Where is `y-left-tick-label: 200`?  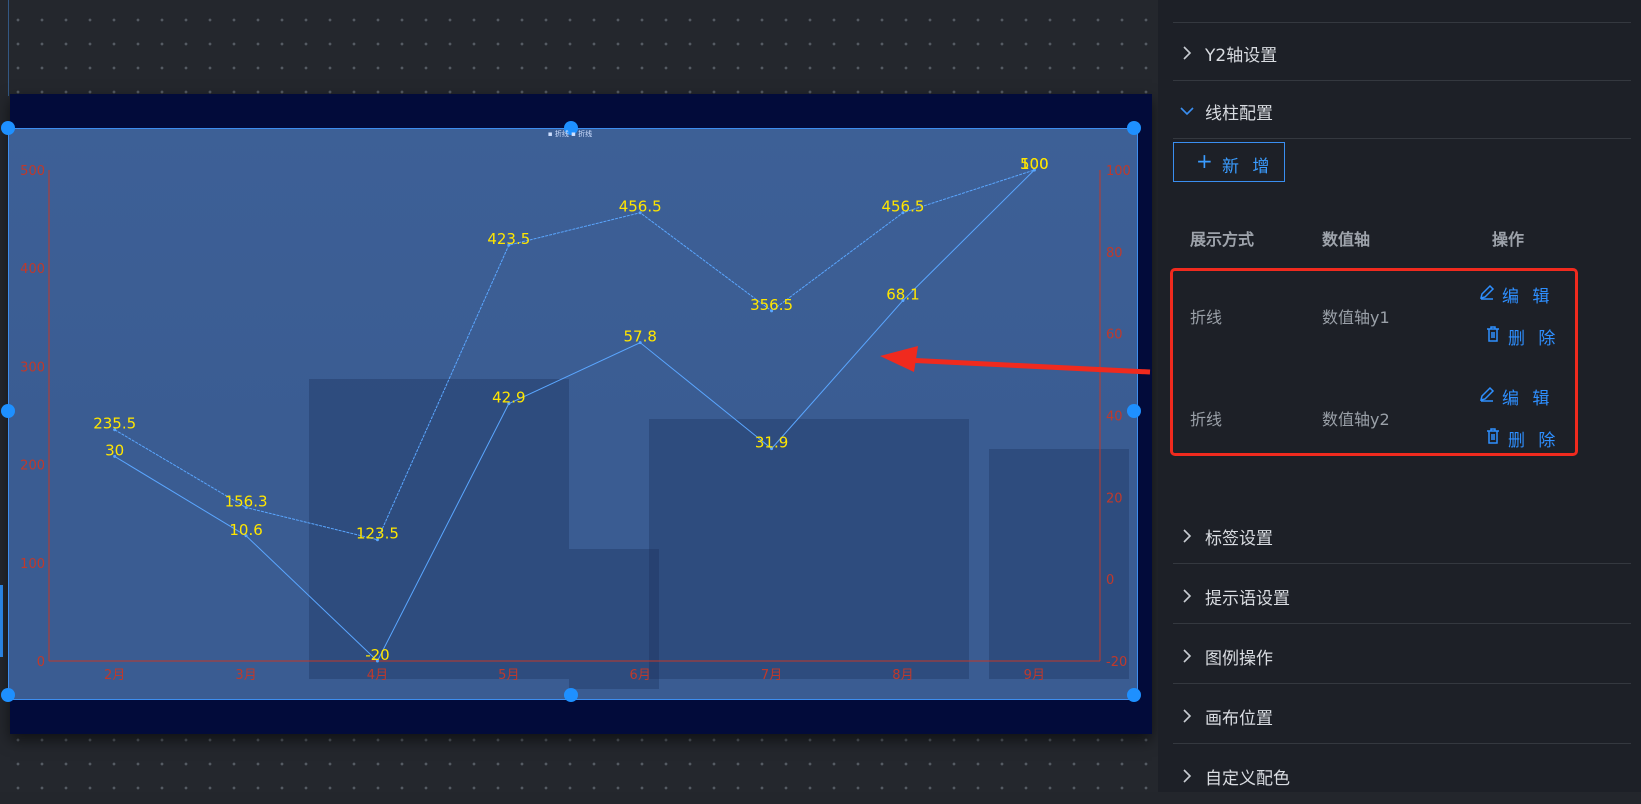 y-left-tick-label: 200 is located at coordinates (32, 466).